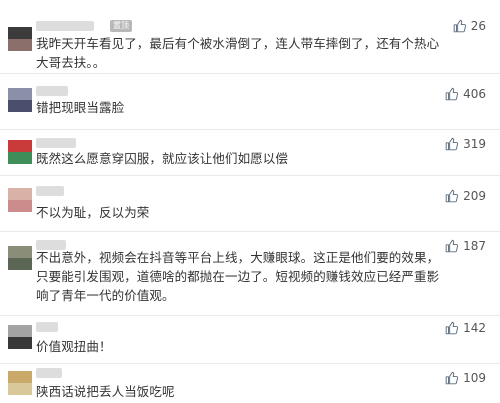  I want to click on like-button: 187, so click(465, 246).